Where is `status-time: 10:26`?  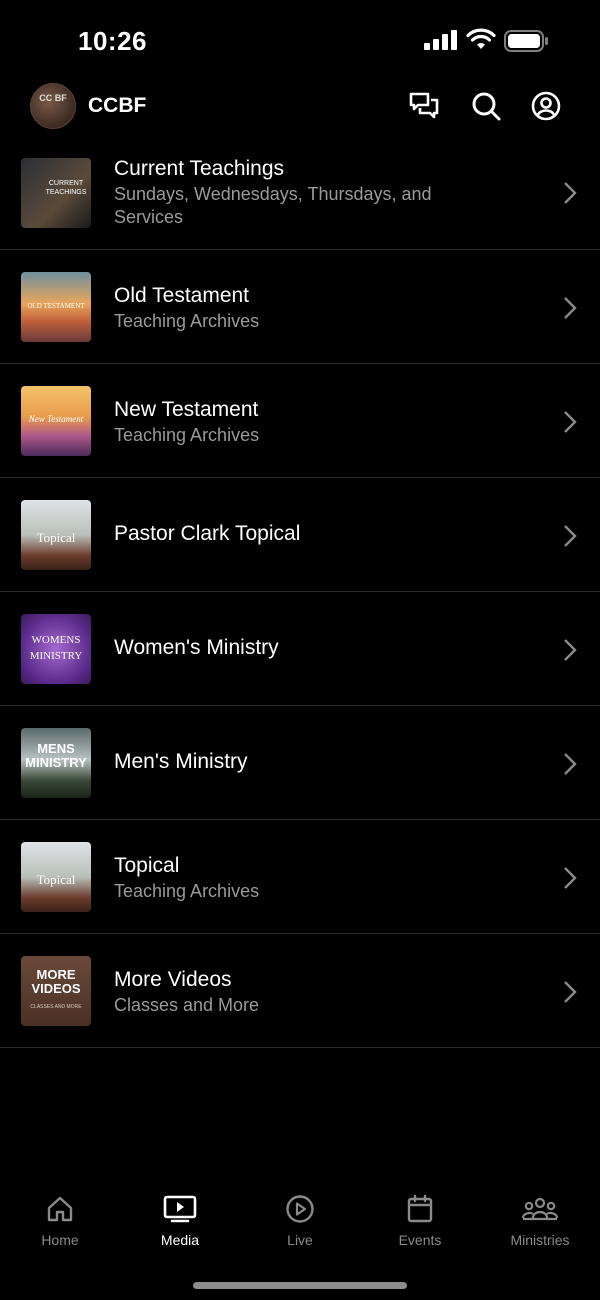 status-time: 10:26 is located at coordinates (112, 41).